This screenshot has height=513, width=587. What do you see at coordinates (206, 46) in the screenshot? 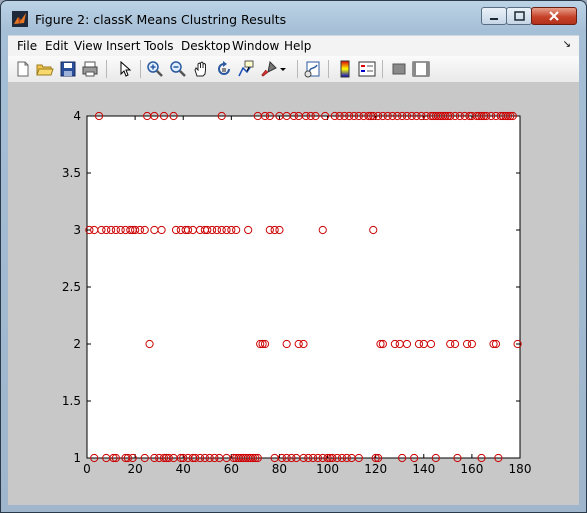
I see `menu-desktop: Desktop` at bounding box center [206, 46].